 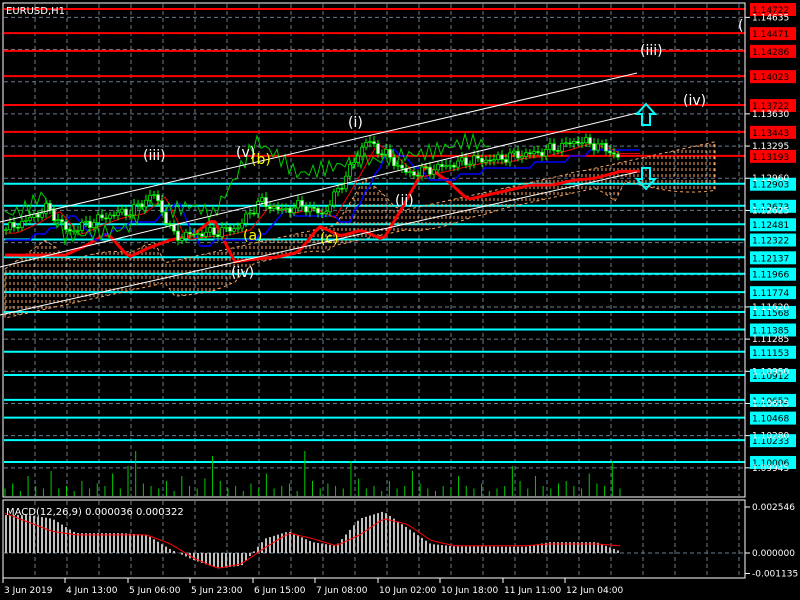 I want to click on resistance_levels-price-label: 1.14471, so click(x=770, y=35).